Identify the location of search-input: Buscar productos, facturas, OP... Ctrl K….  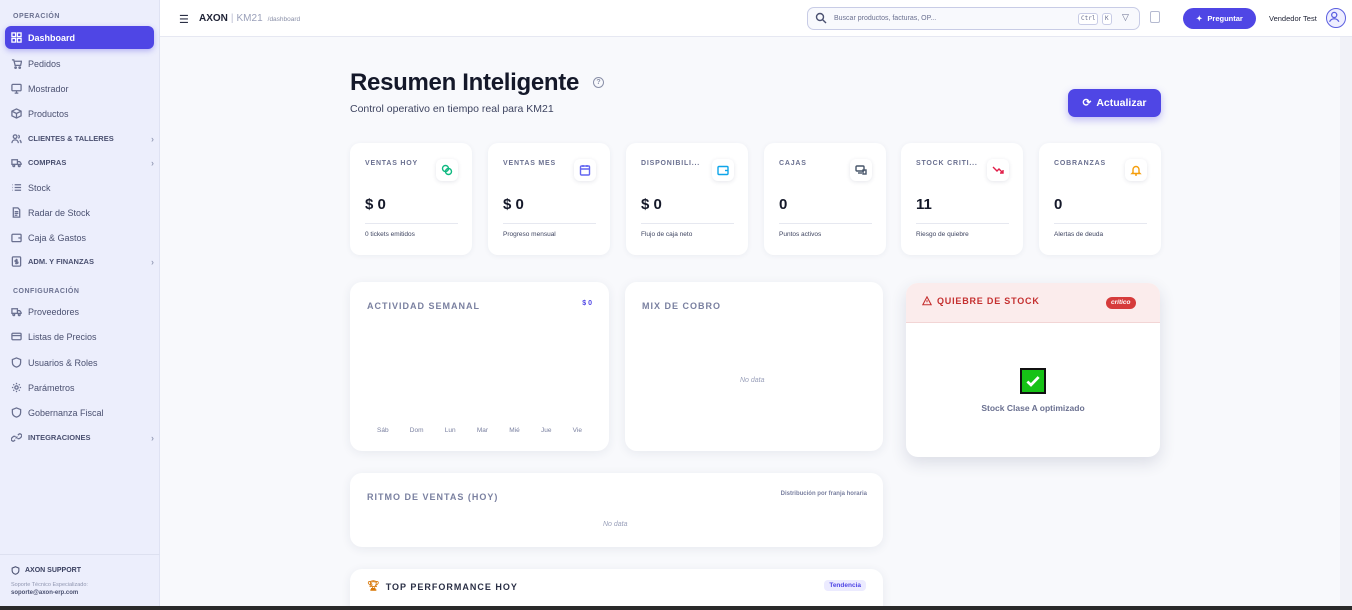
(973, 18).